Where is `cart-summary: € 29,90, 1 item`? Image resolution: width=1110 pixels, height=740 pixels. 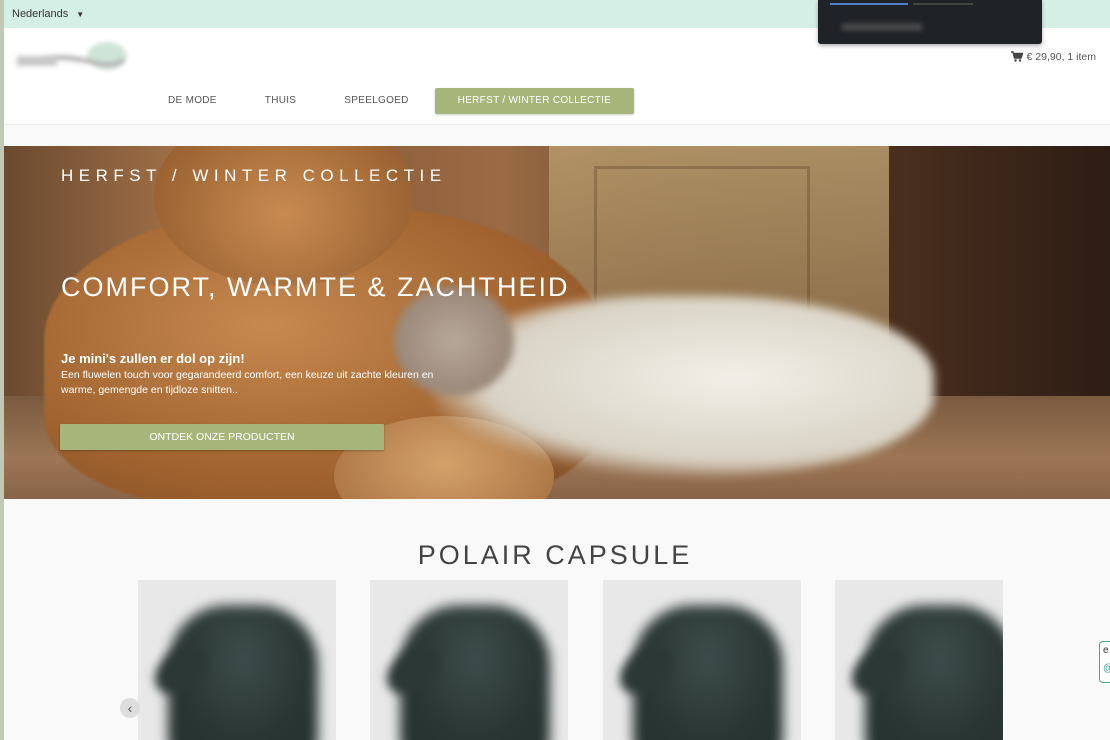
cart-summary: € 29,90, 1 item is located at coordinates (1053, 57).